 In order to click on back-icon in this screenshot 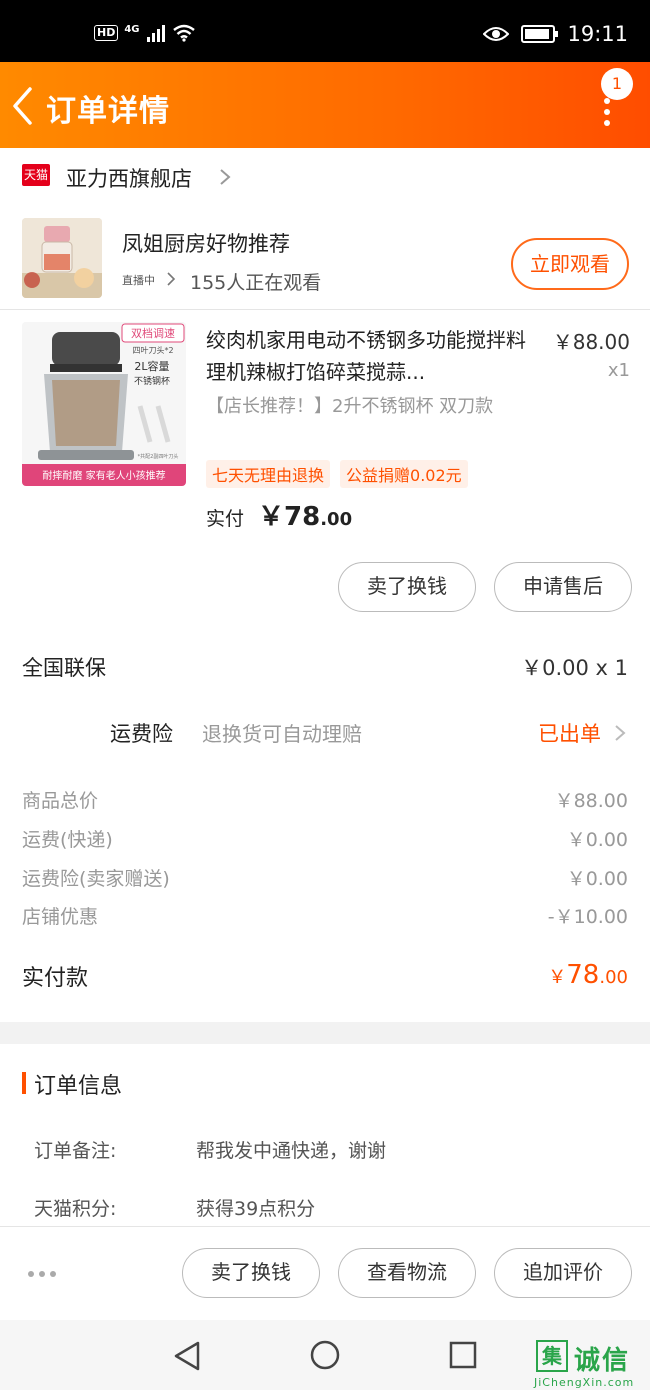, I will do `click(23, 106)`.